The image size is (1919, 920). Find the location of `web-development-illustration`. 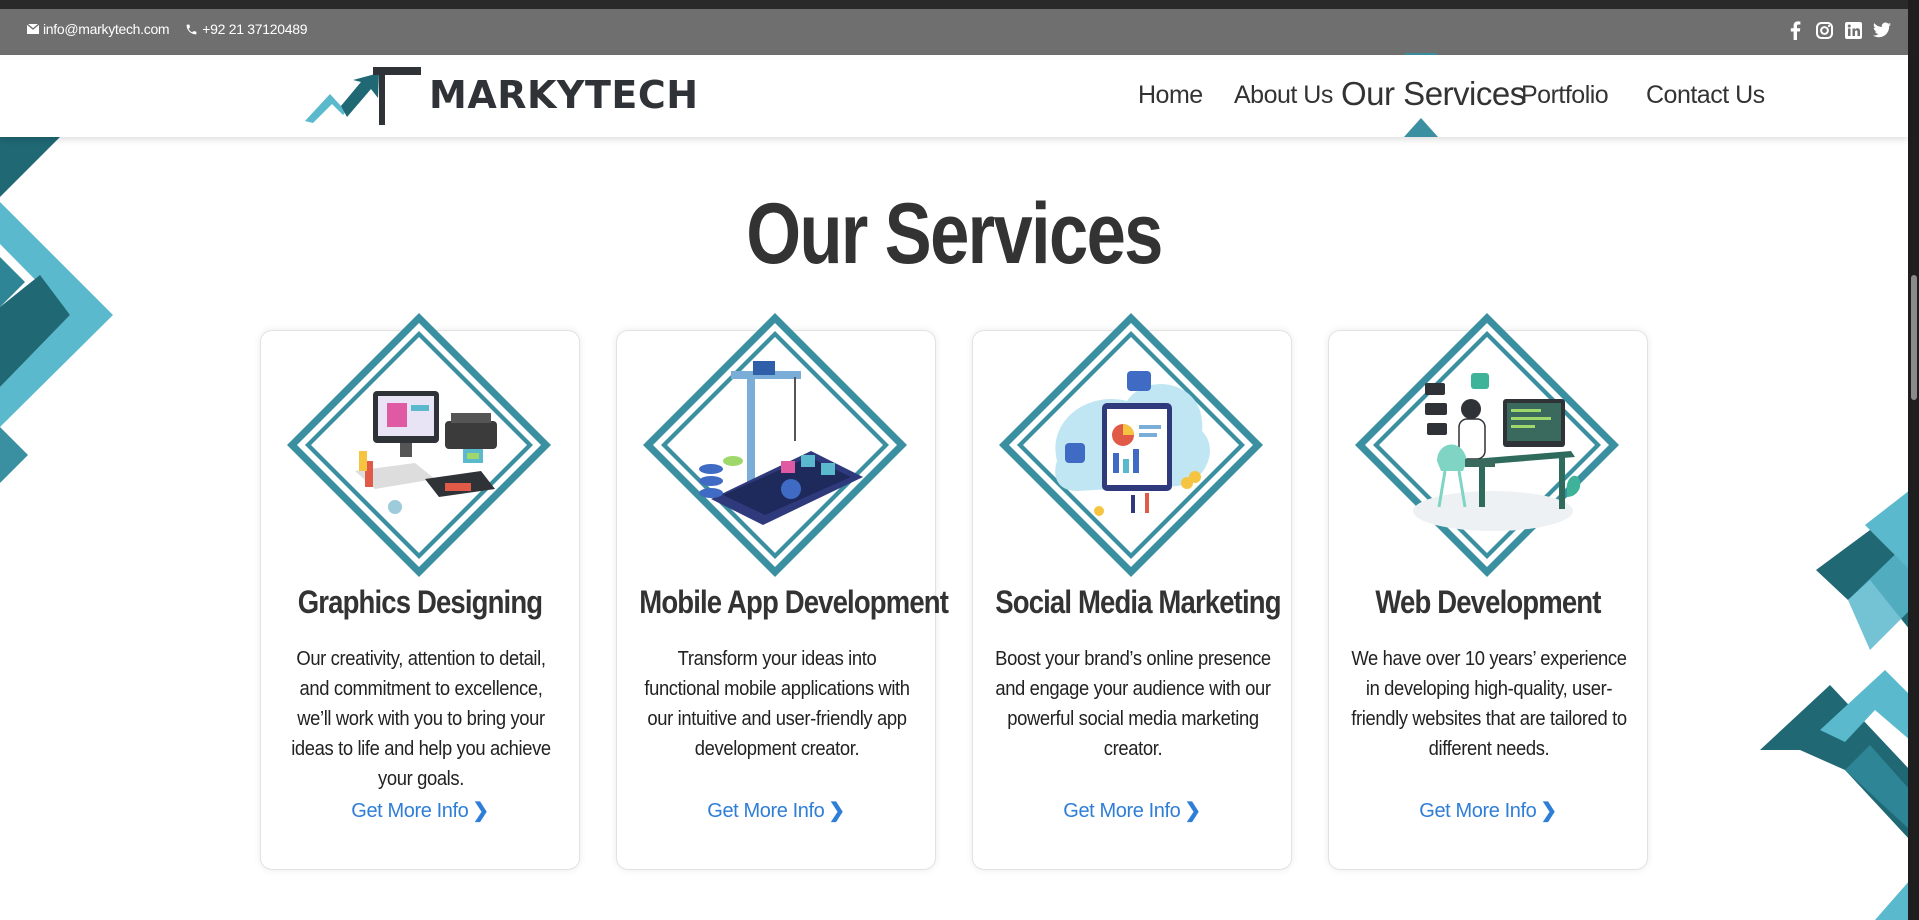

web-development-illustration is located at coordinates (1487, 445).